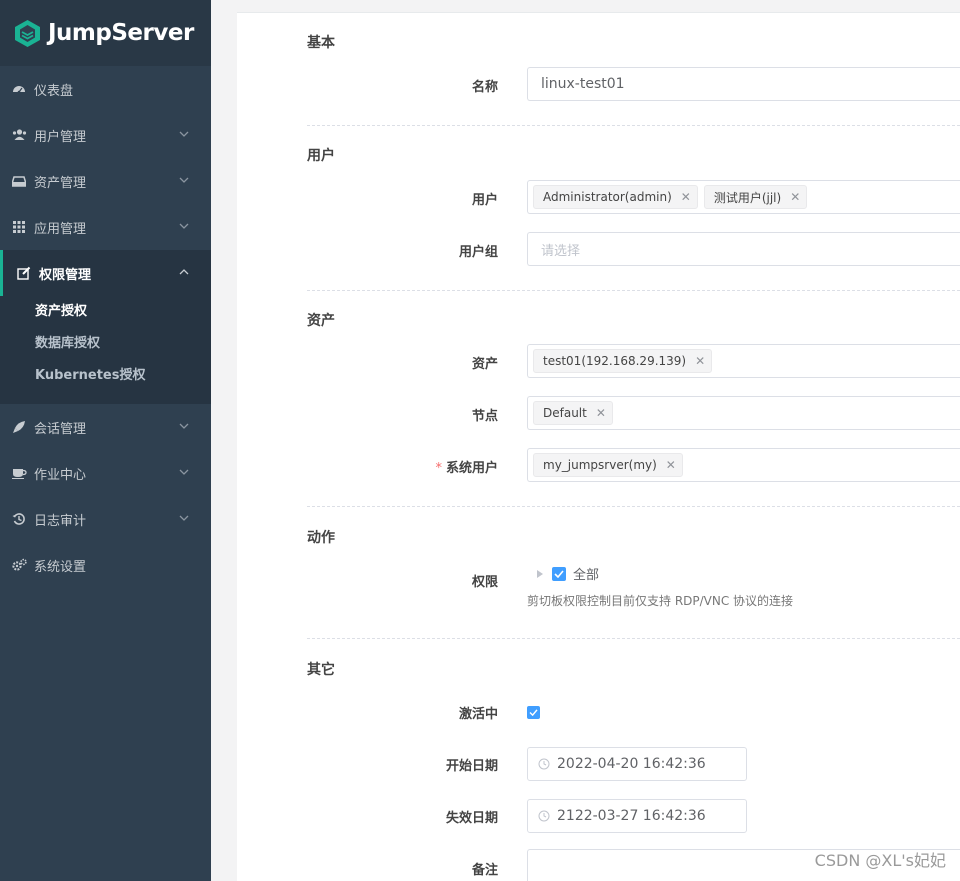 This screenshot has height=881, width=960. I want to click on section-title-other: 其它, so click(321, 670).